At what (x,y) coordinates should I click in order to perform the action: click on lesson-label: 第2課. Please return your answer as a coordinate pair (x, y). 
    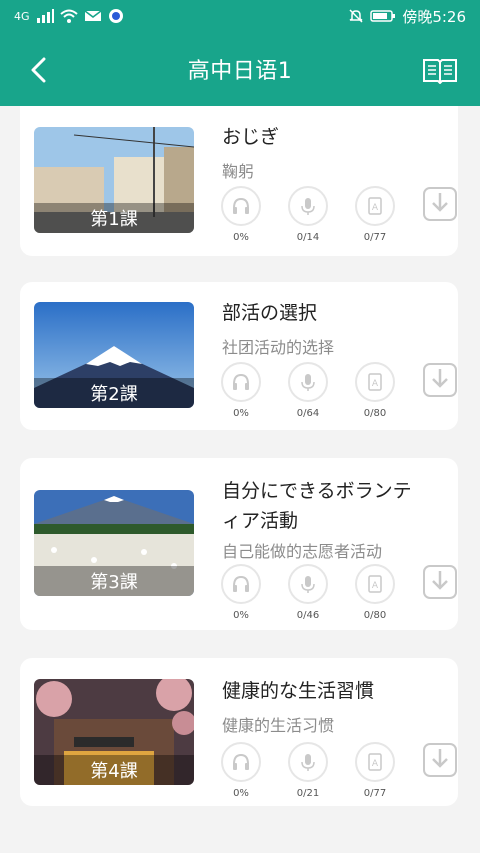
    Looking at the image, I should click on (114, 393).